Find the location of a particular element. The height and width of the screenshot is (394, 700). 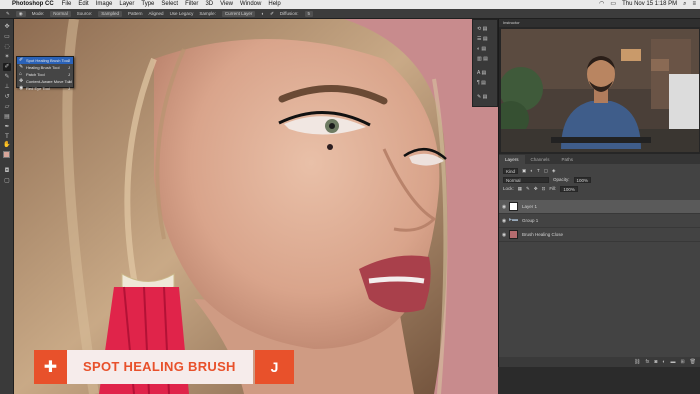

marquee-tool-icon: ▭ is located at coordinates (7, 37).